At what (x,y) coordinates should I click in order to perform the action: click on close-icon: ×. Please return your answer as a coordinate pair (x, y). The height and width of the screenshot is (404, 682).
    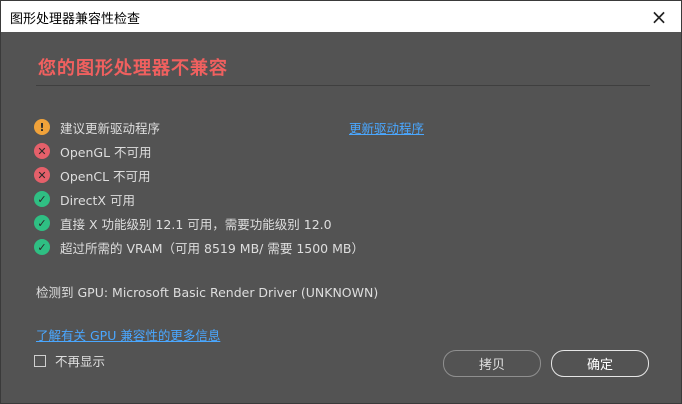
    Looking at the image, I should click on (659, 16).